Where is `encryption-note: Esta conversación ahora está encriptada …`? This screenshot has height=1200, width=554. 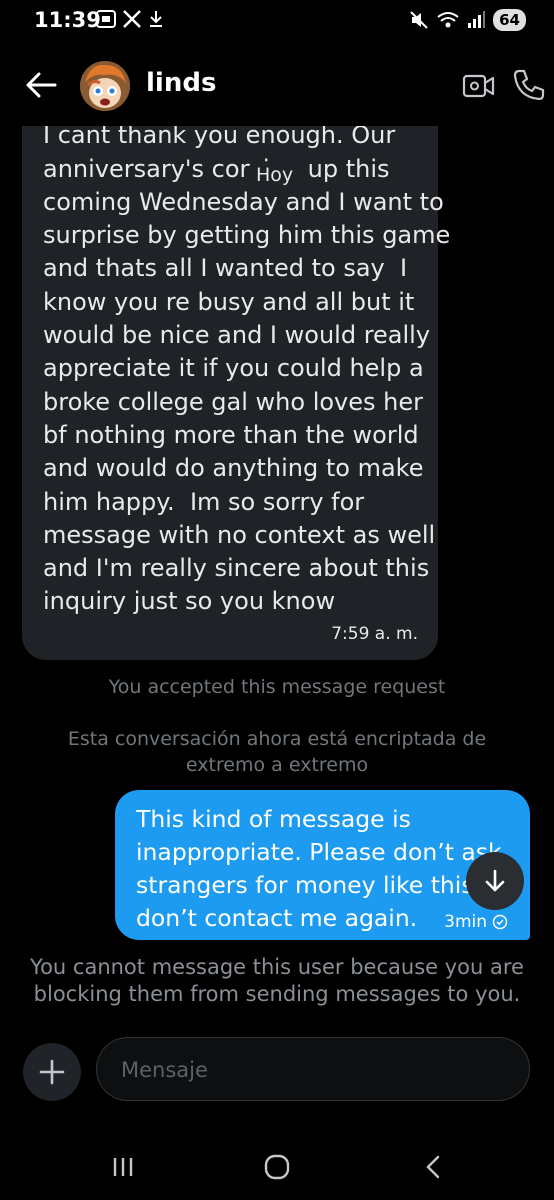
encryption-note: Esta conversación ahora está encriptada … is located at coordinates (277, 752).